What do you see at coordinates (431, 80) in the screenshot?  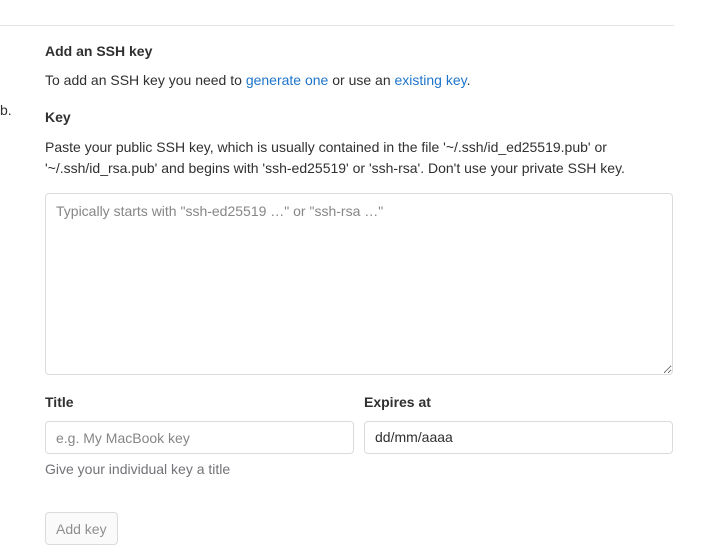 I see `existing-key-link: existing key` at bounding box center [431, 80].